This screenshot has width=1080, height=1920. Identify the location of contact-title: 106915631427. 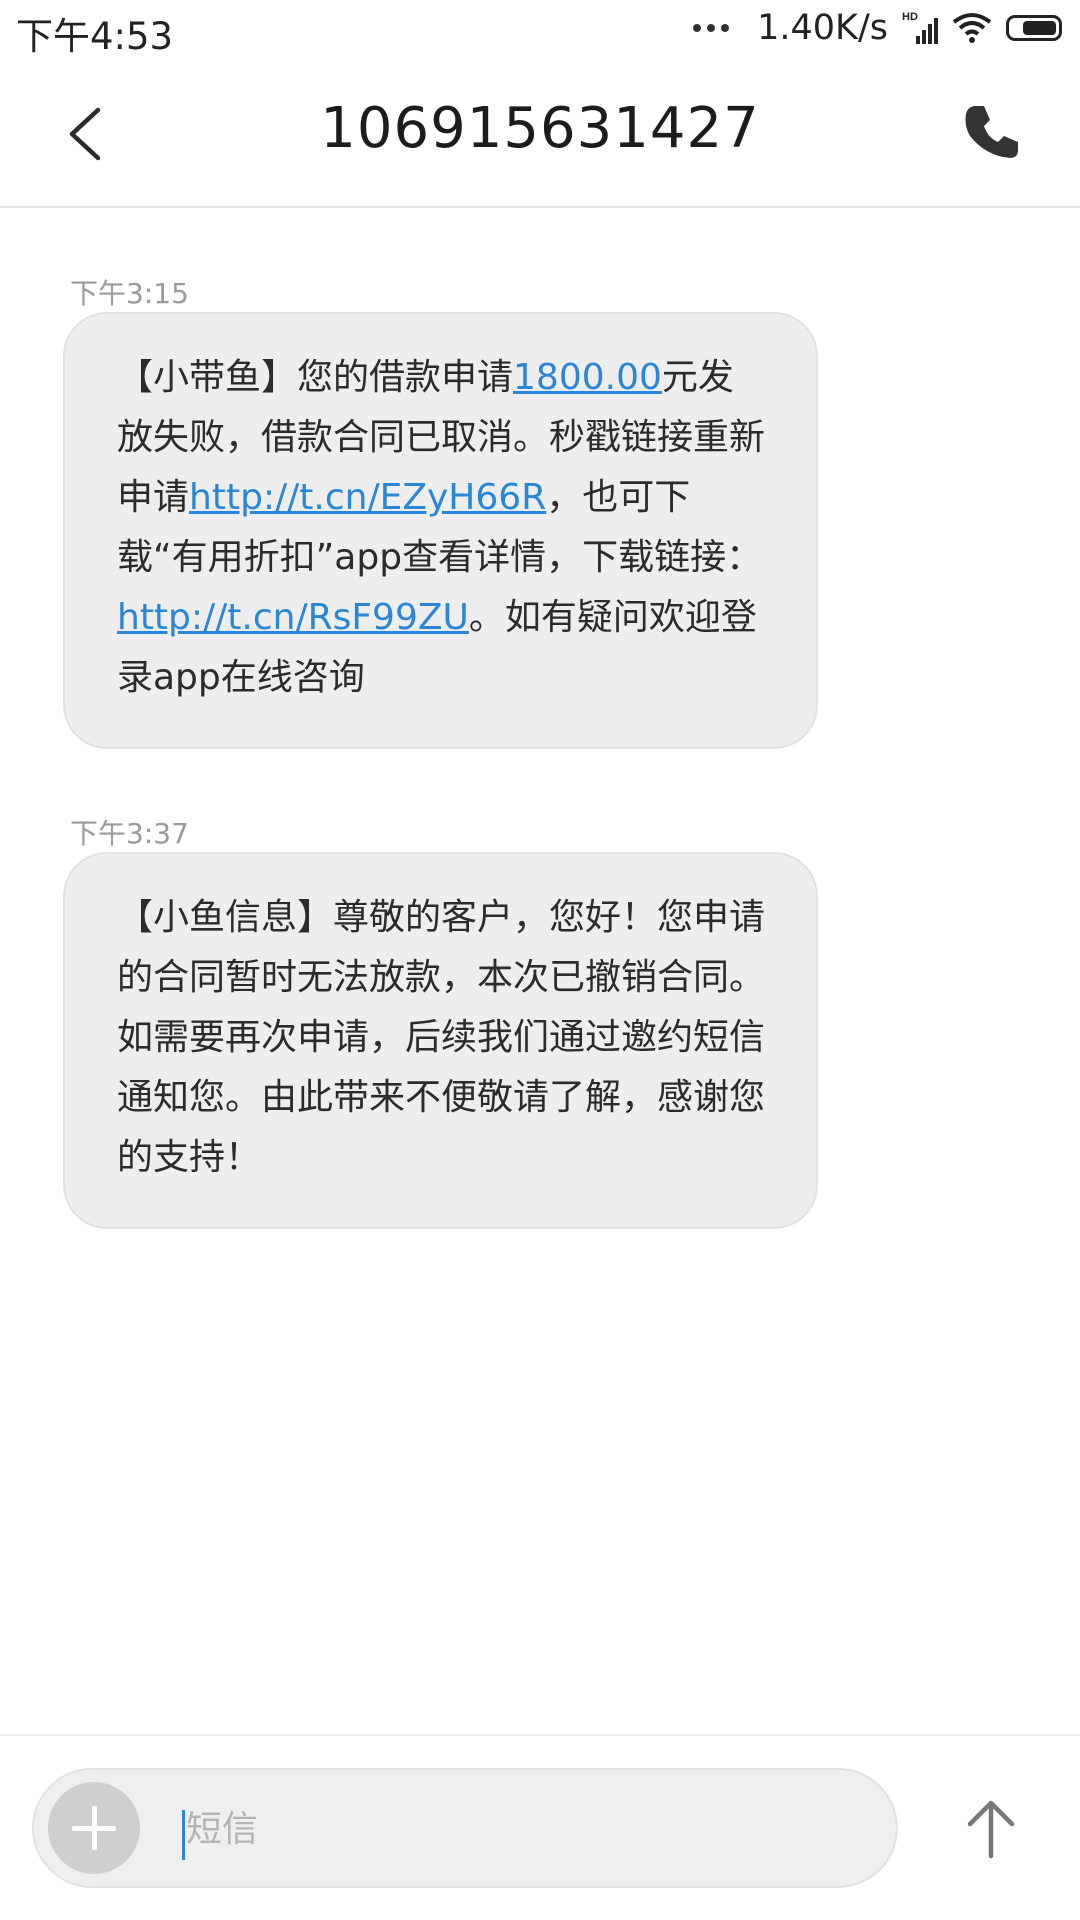
(540, 128).